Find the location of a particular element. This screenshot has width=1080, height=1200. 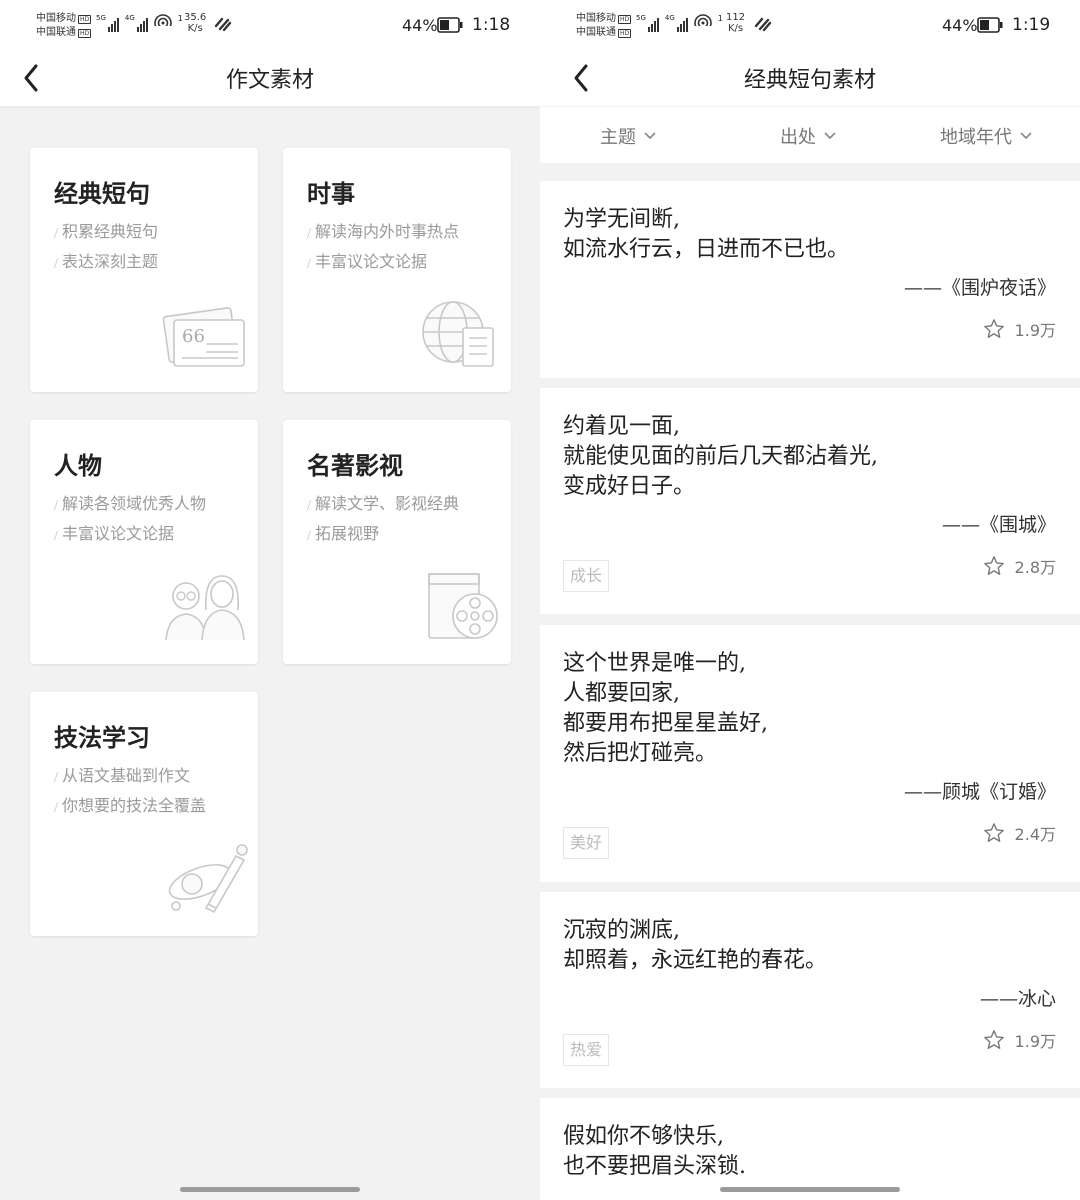

card-title: 经典短句 is located at coordinates (102, 193).